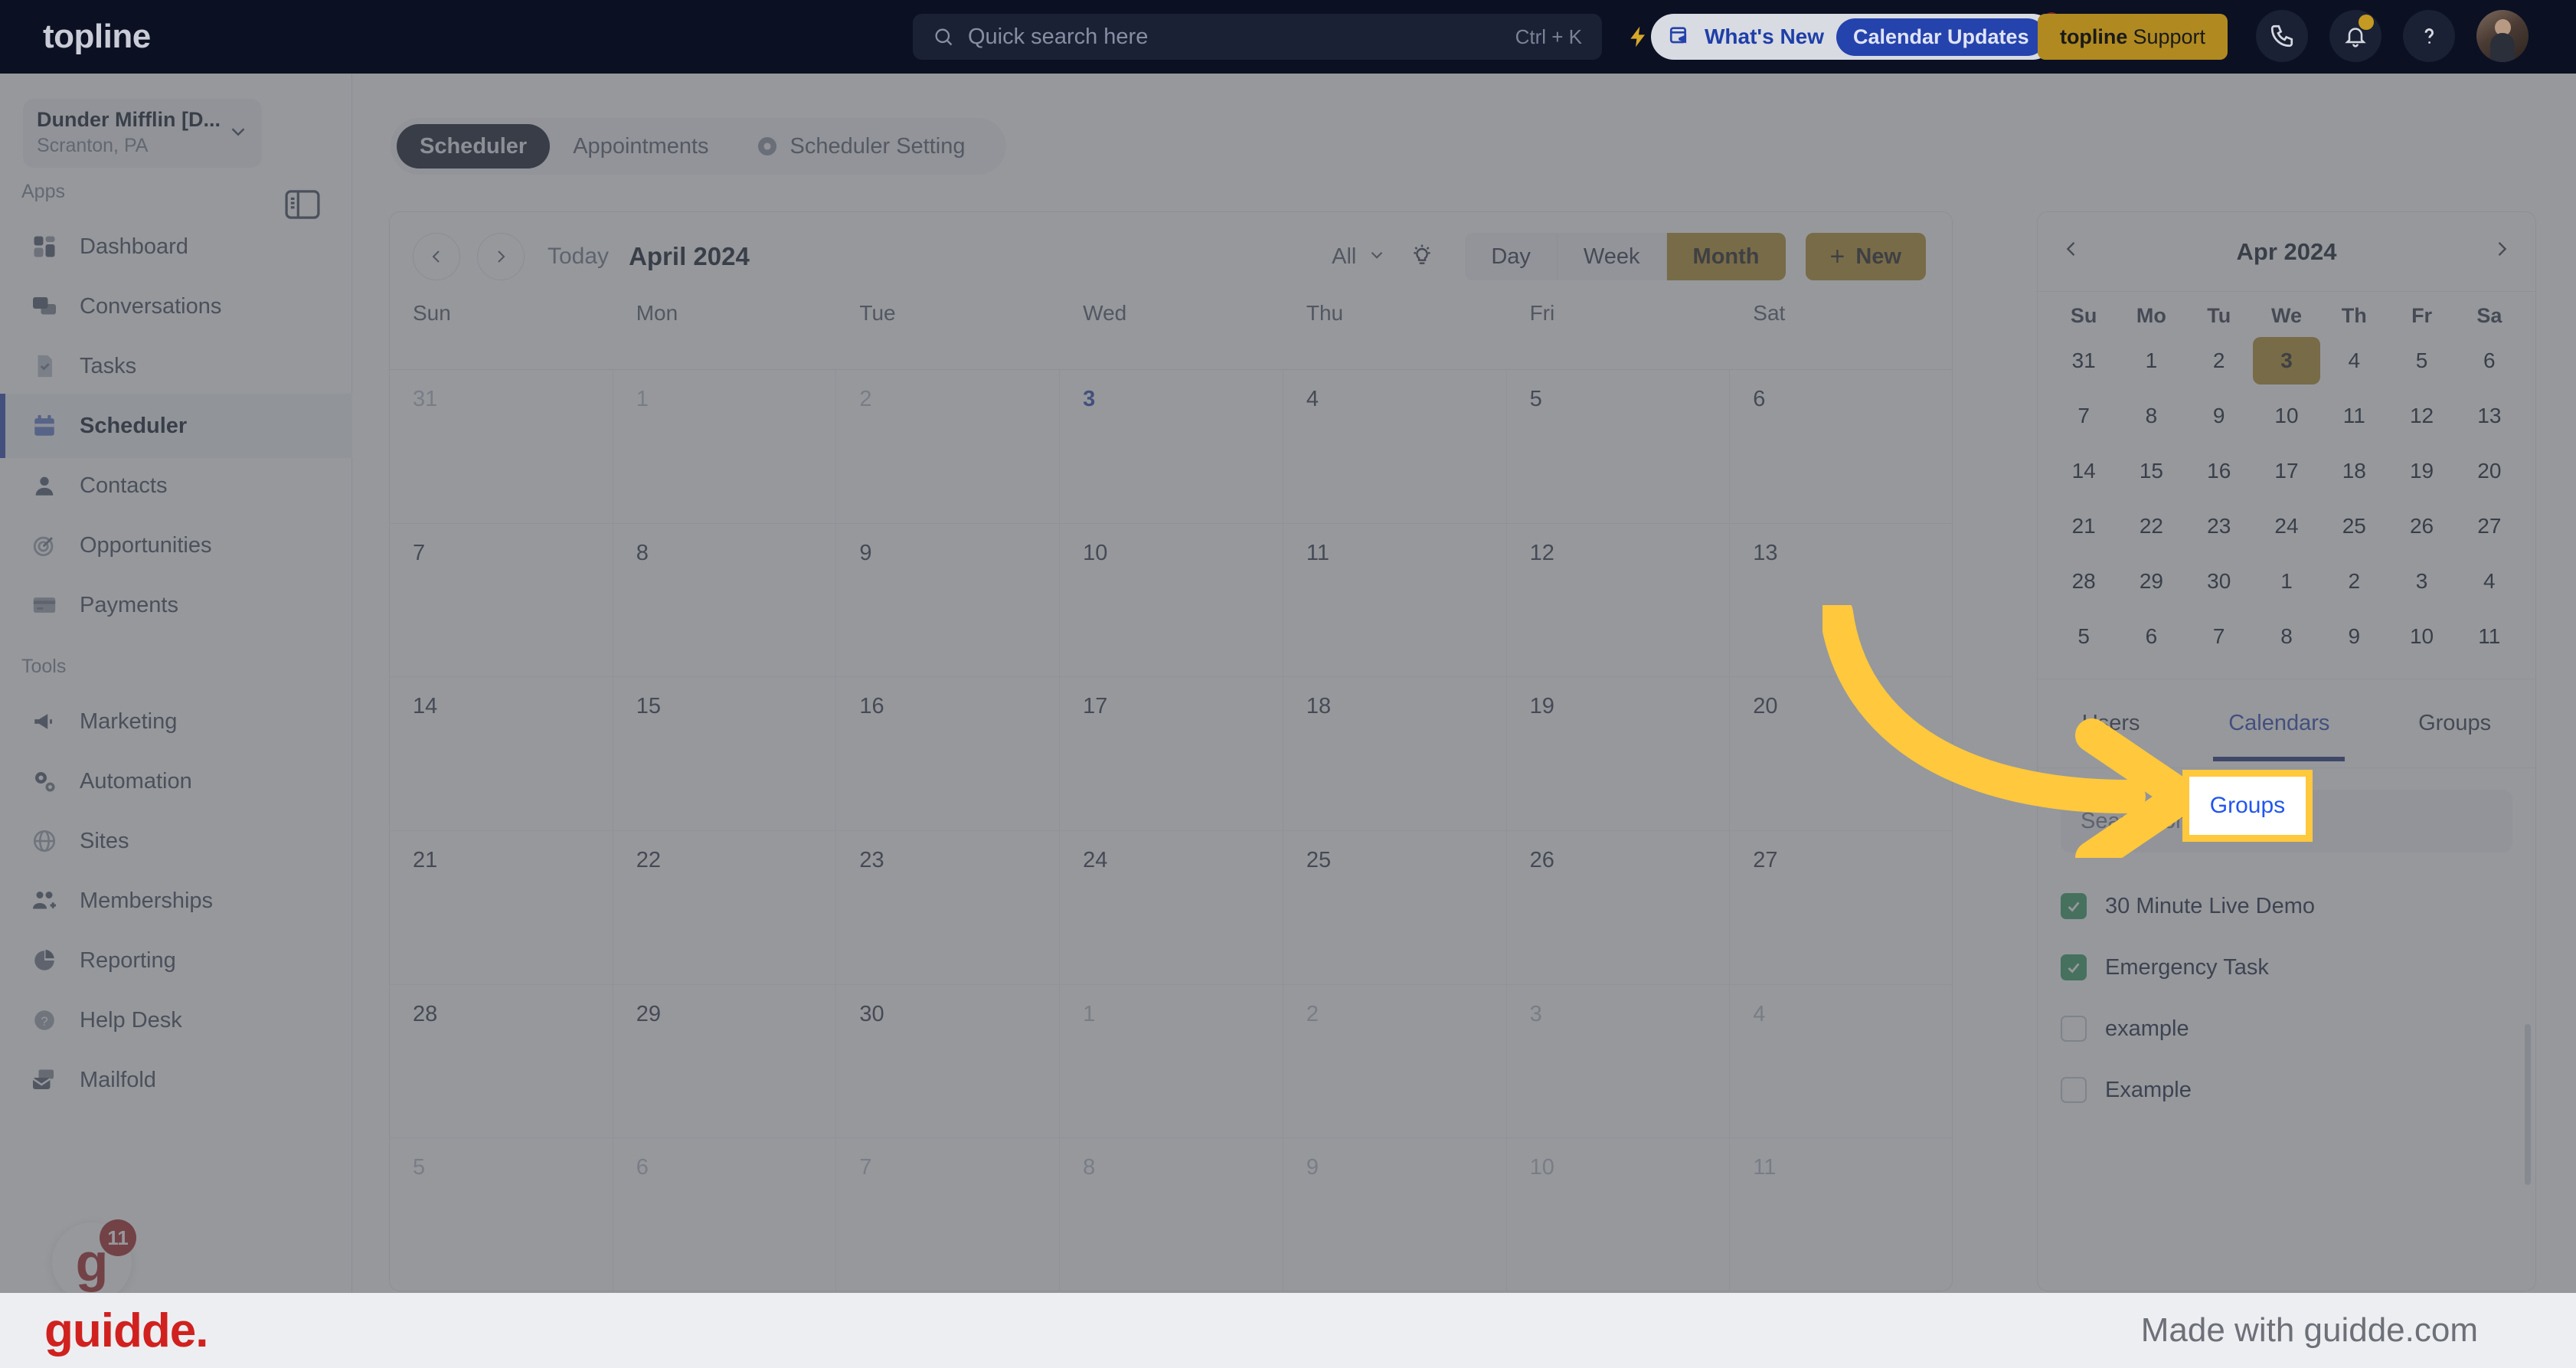 This screenshot has width=2576, height=1368. Describe the element at coordinates (501, 256) in the screenshot. I see `next-month-button` at that location.